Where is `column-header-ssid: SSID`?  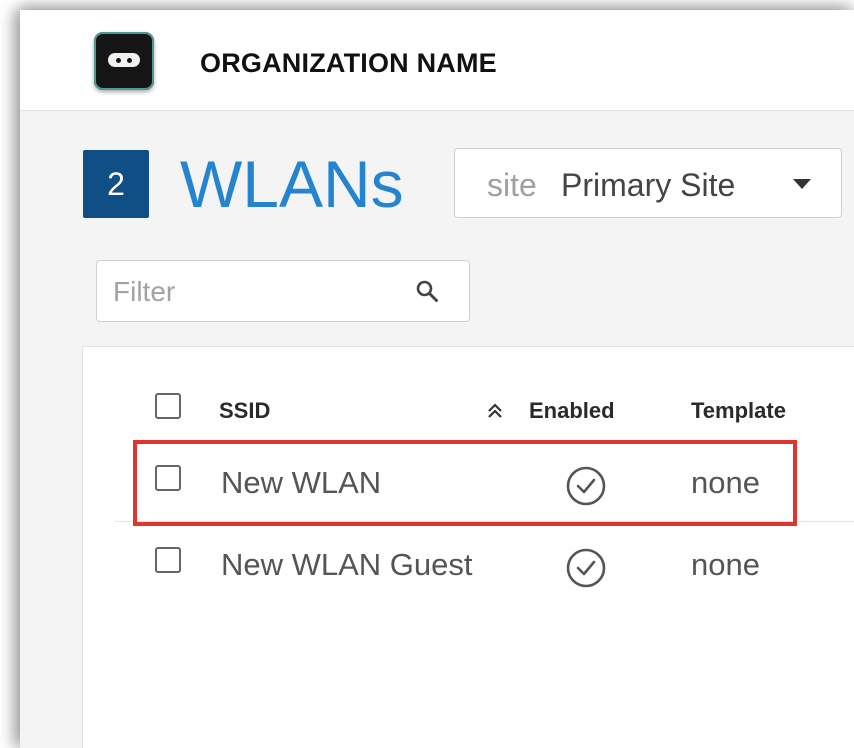
column-header-ssid: SSID is located at coordinates (244, 411).